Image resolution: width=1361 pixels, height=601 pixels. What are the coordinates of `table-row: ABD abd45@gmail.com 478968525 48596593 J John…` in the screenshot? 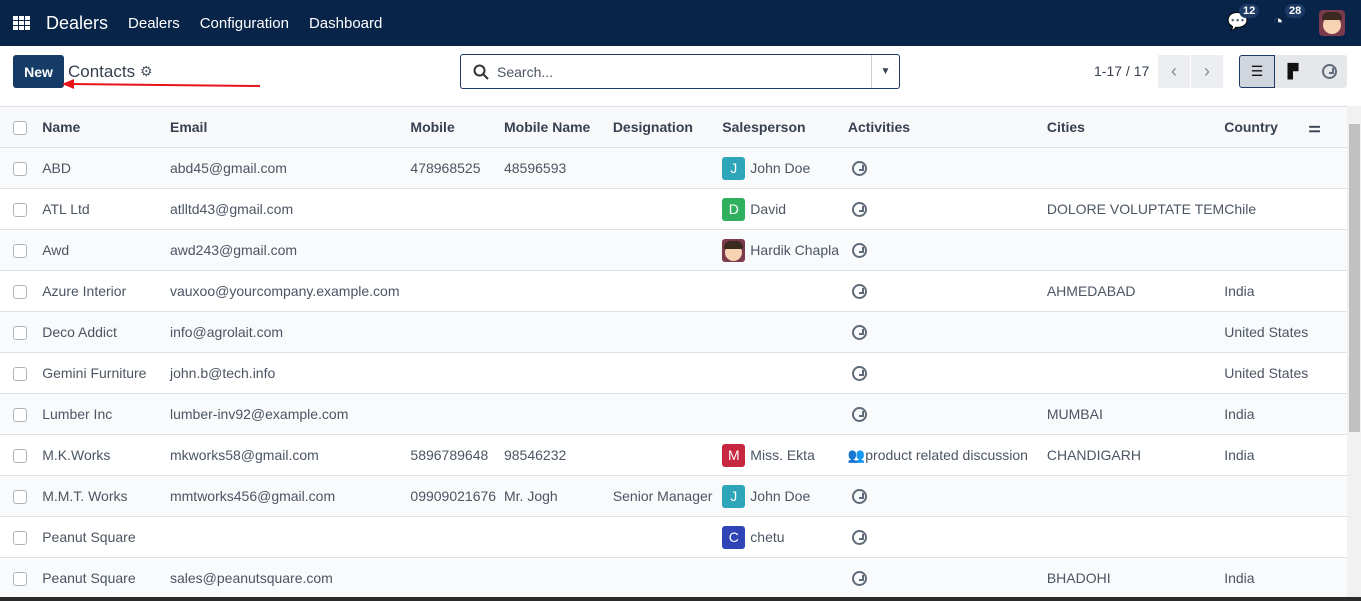 It's located at (673, 168).